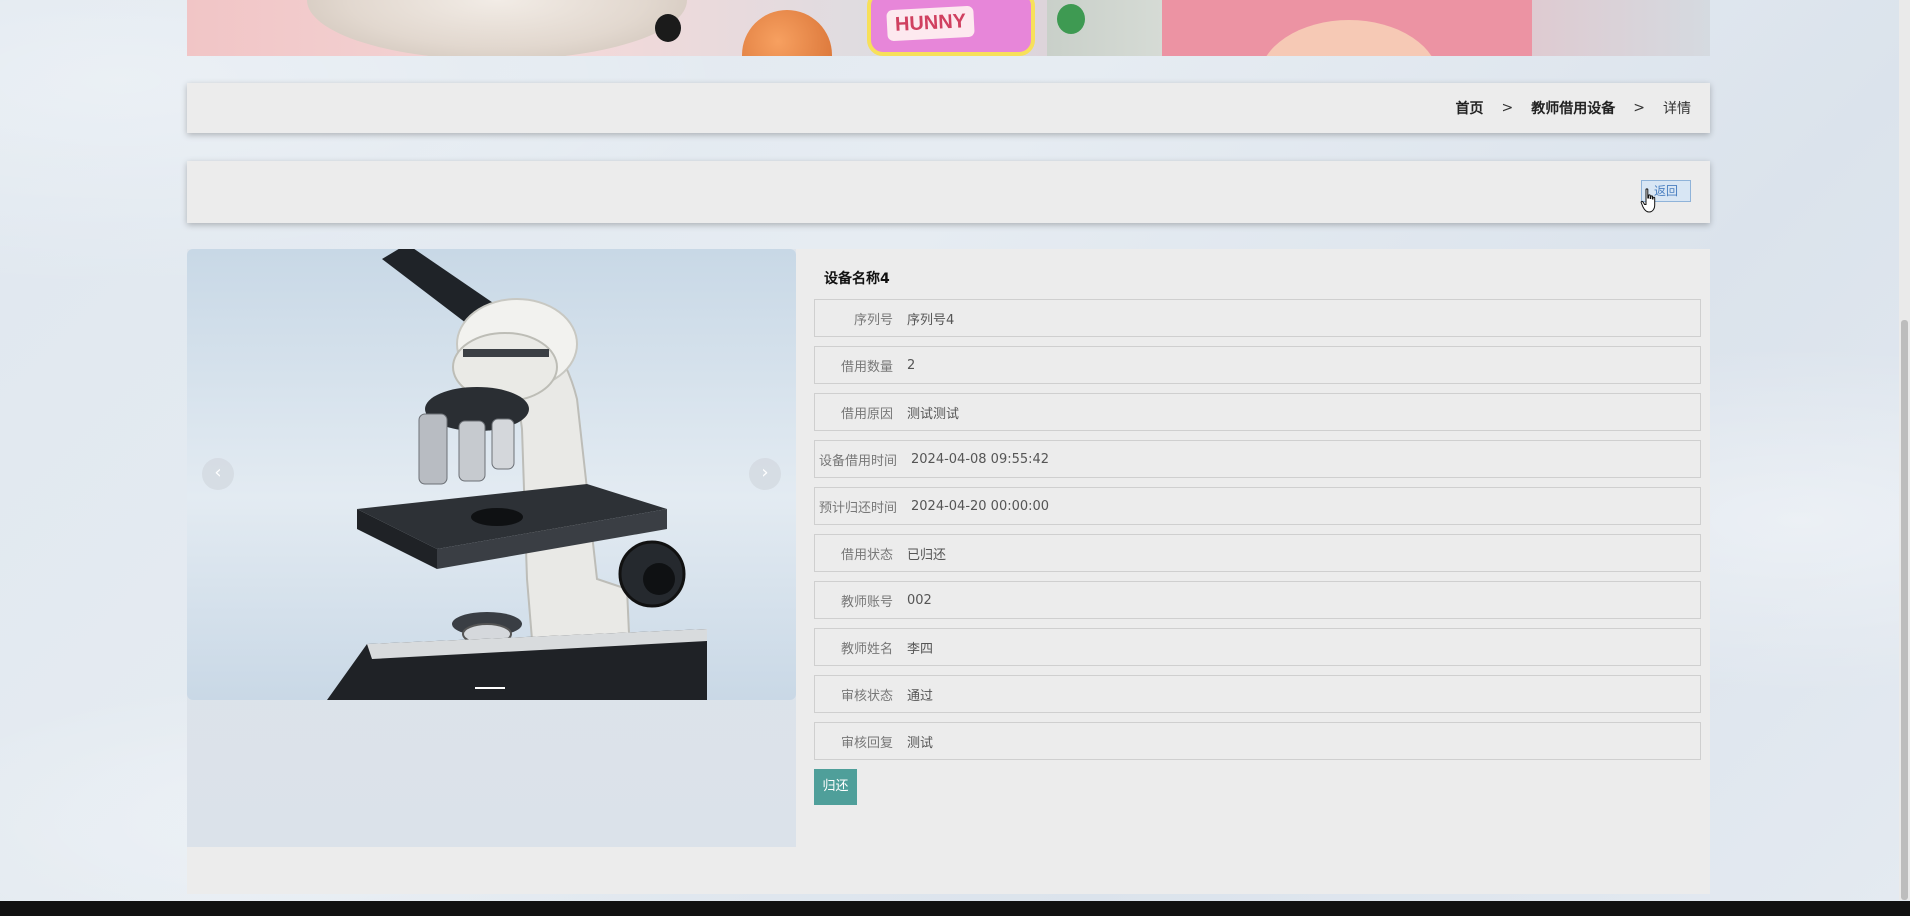 The image size is (1910, 916). I want to click on breadcrumb-bar: 首页 > 教师借用设备 > 详情, so click(948, 108).